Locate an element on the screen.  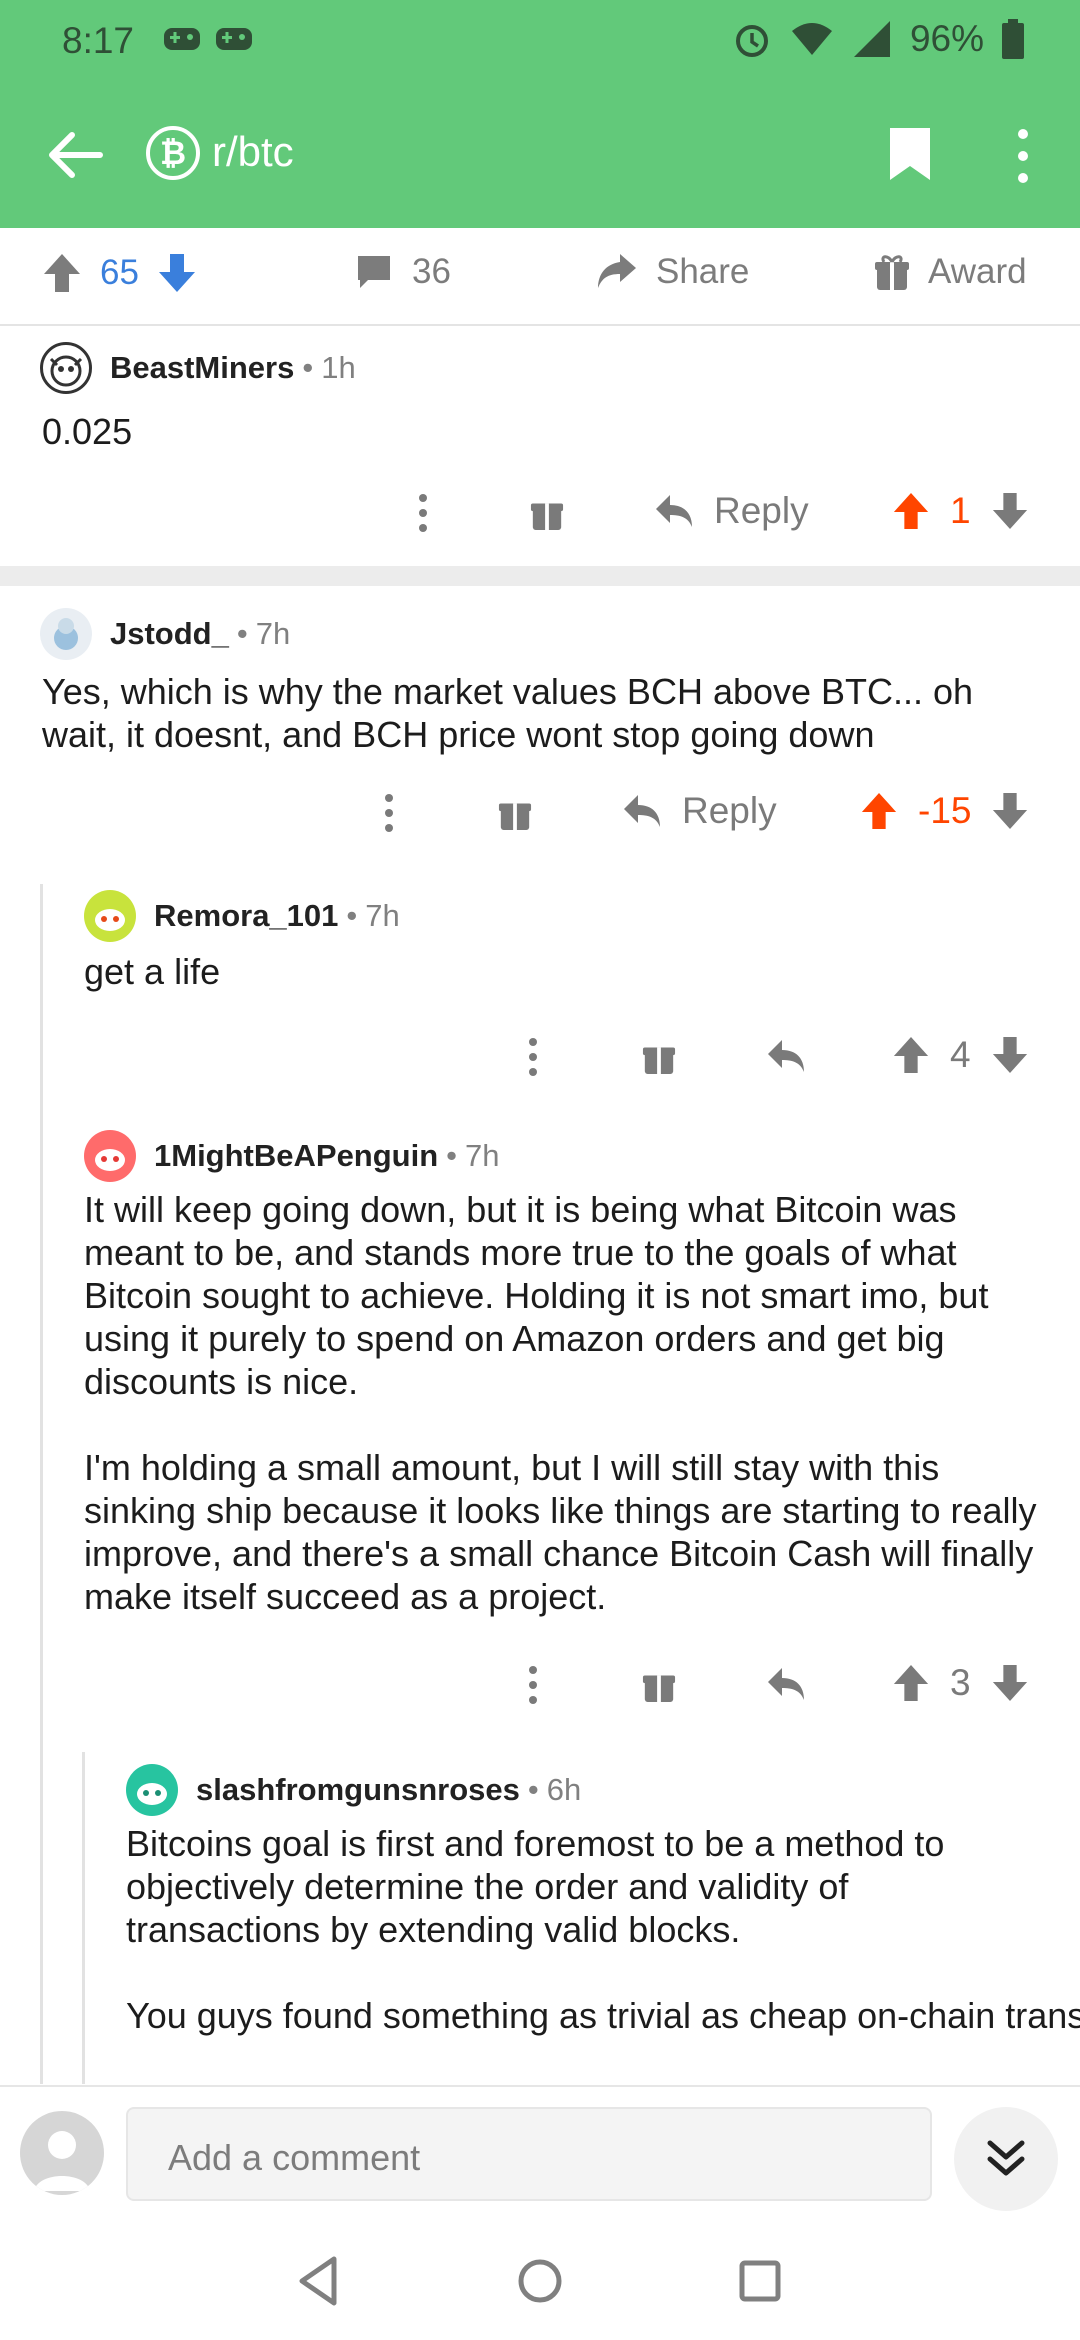
comment-age: 1h is located at coordinates (338, 367).